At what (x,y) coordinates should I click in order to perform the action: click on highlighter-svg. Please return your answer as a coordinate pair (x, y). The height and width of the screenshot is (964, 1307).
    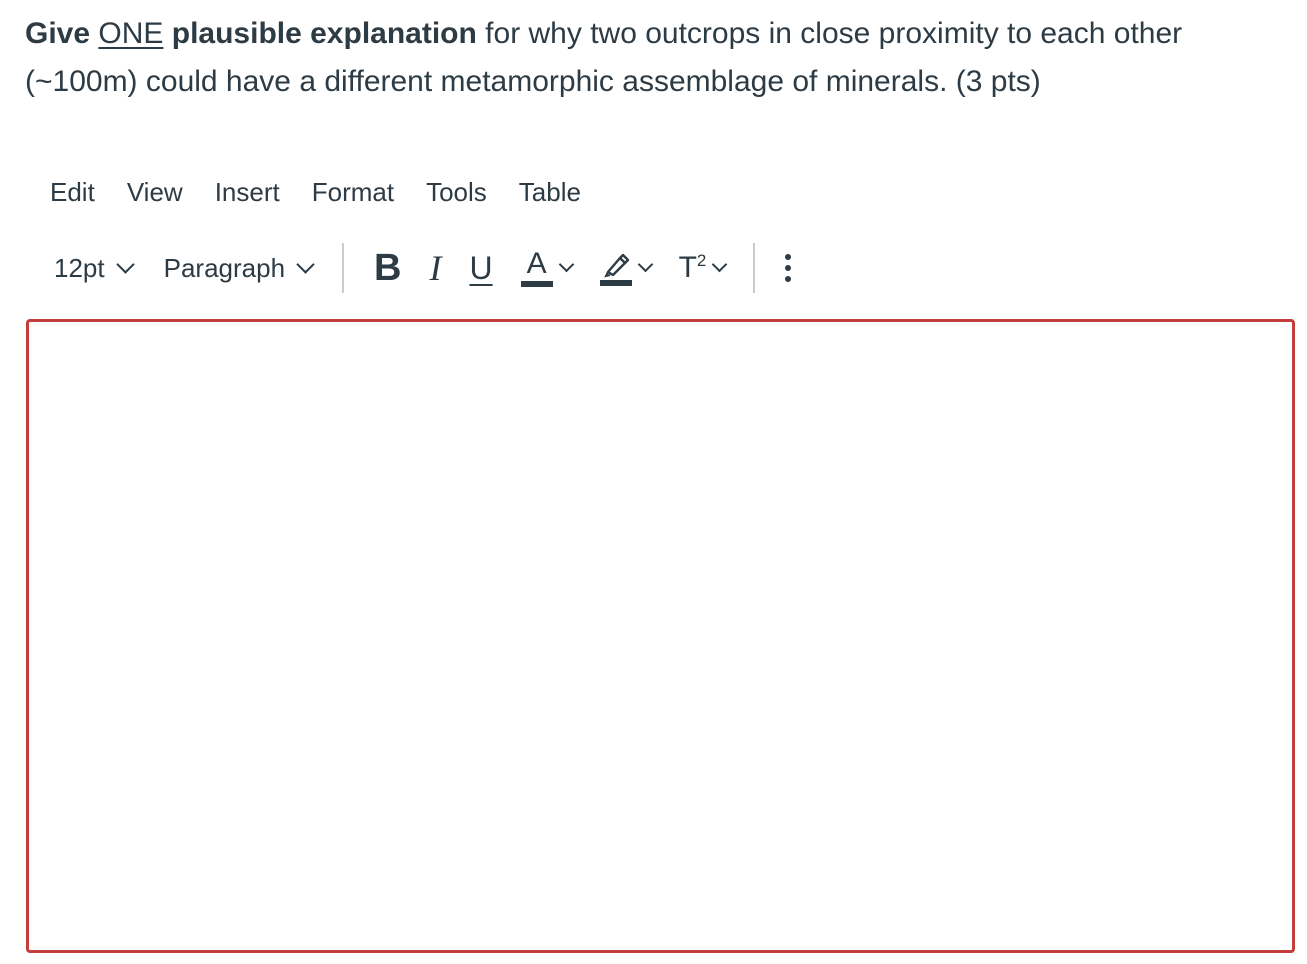
    Looking at the image, I should click on (616, 265).